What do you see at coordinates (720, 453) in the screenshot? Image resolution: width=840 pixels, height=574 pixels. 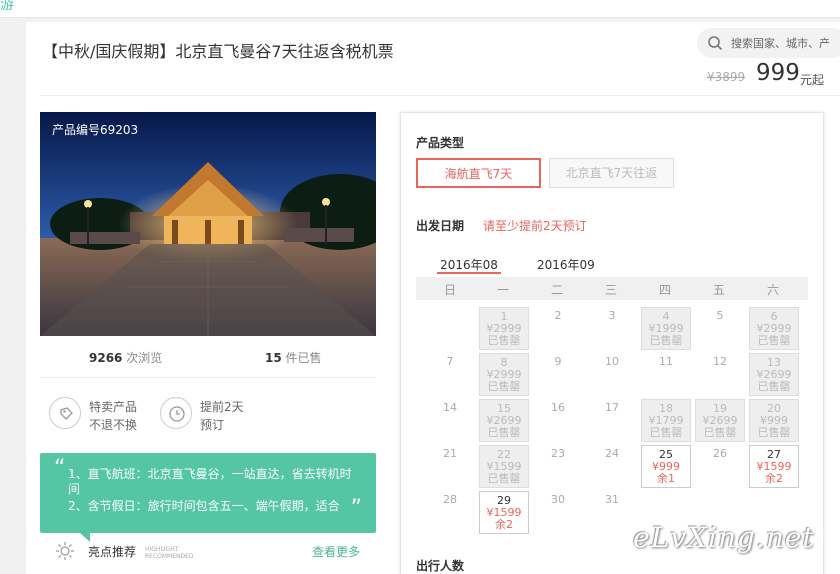 I see `day-number: 26` at bounding box center [720, 453].